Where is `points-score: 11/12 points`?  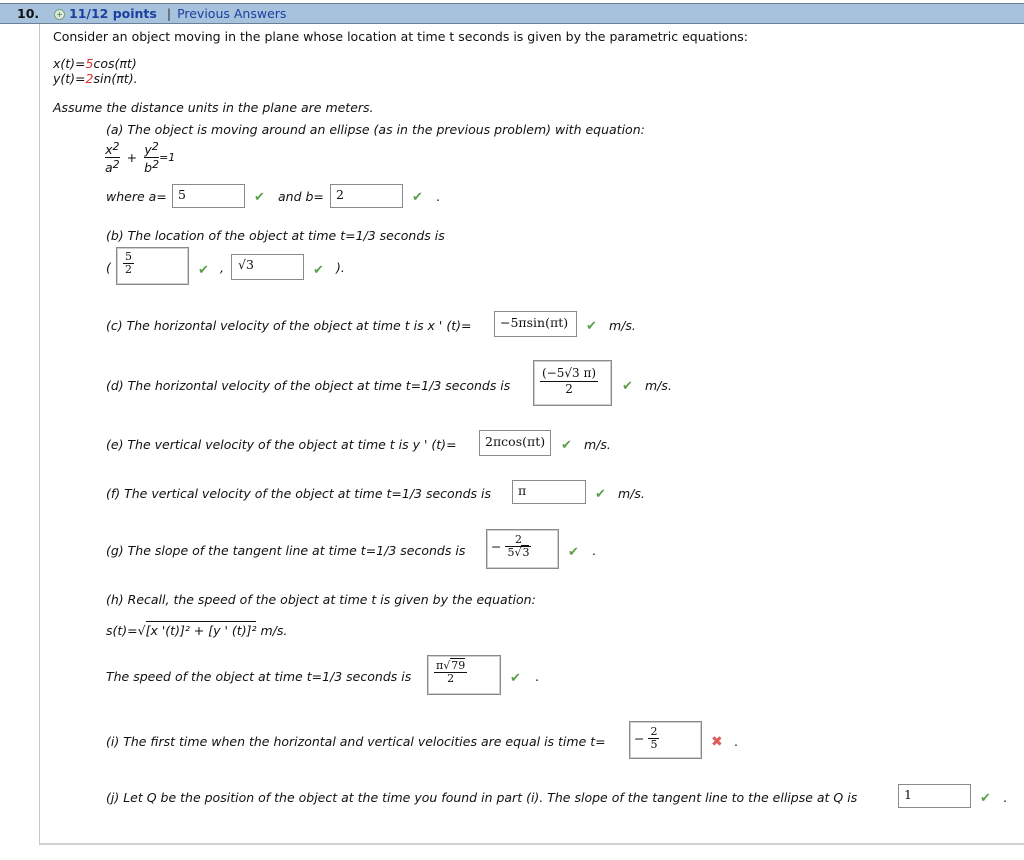 points-score: 11/12 points is located at coordinates (113, 13).